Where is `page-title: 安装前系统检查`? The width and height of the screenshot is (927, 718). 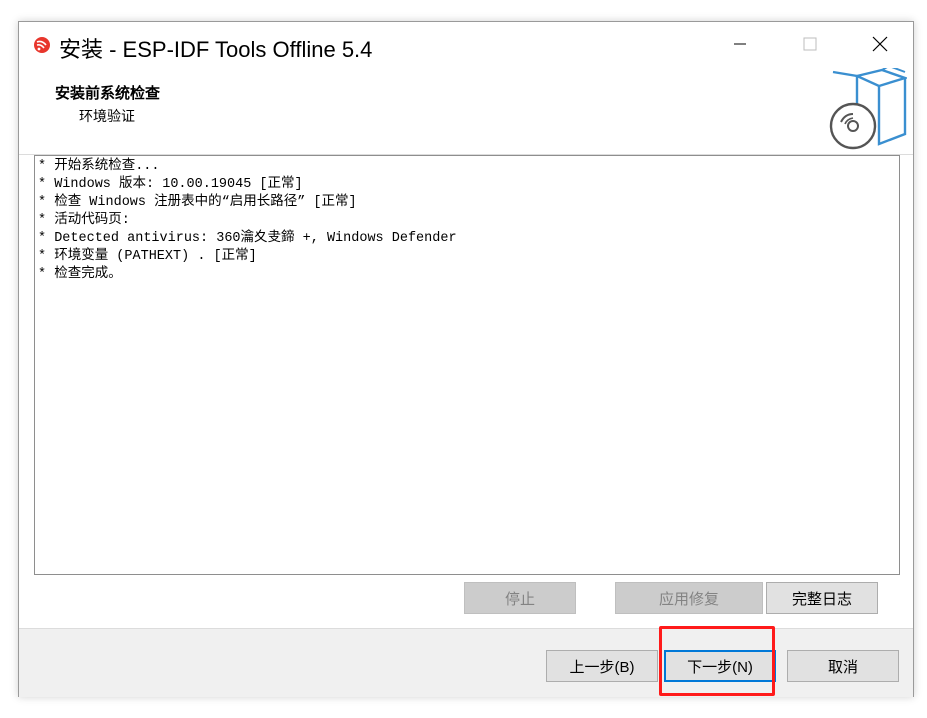
page-title: 安装前系统检查 is located at coordinates (108, 93).